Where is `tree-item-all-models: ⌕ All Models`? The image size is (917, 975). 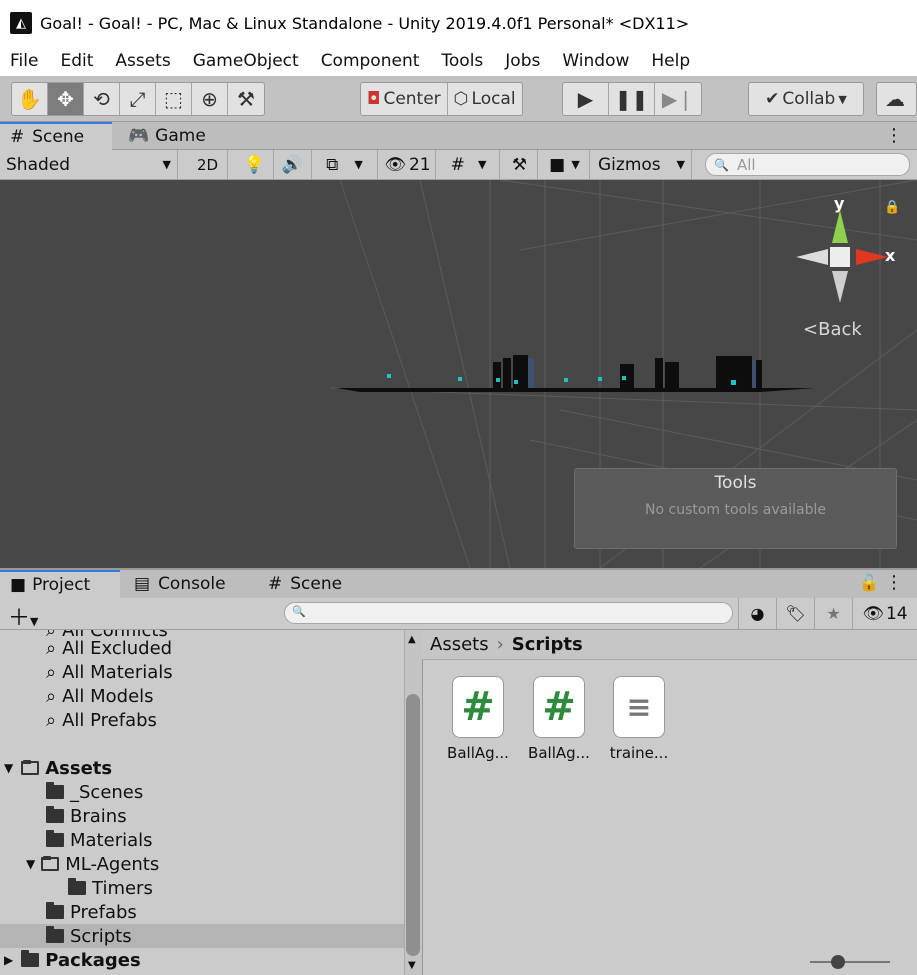
tree-item-all-models: ⌕ All Models is located at coordinates (100, 696).